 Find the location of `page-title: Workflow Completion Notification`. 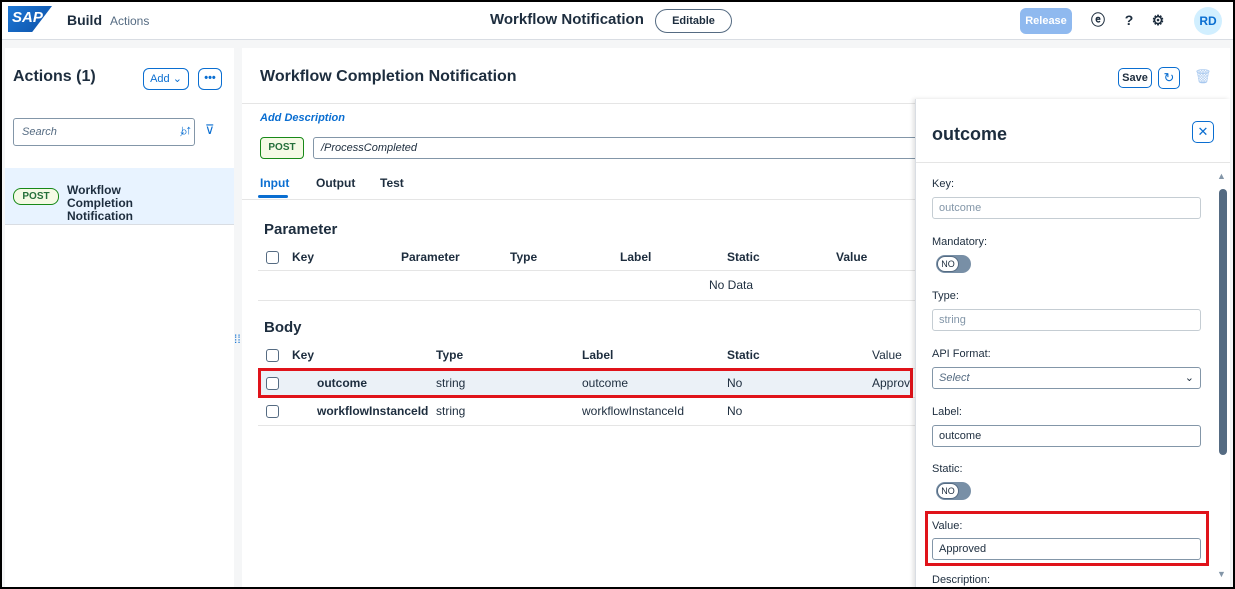

page-title: Workflow Completion Notification is located at coordinates (388, 76).